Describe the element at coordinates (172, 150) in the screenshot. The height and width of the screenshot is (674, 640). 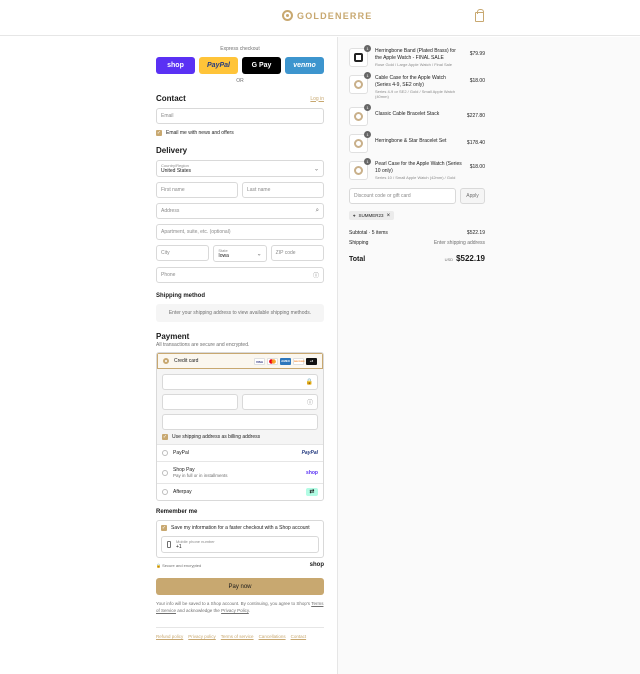
I see `delivery-title: Delivery` at that location.